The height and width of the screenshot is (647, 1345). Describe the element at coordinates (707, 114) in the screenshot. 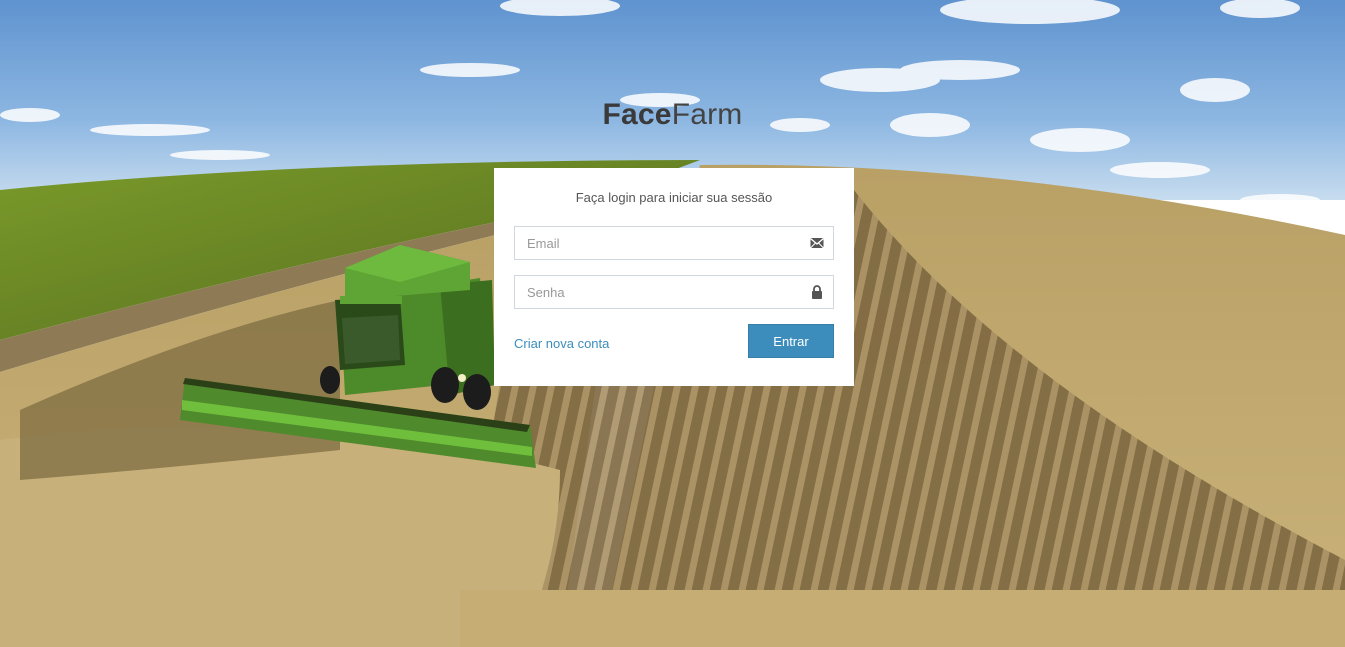

I see `logo-light-text: Farm` at that location.